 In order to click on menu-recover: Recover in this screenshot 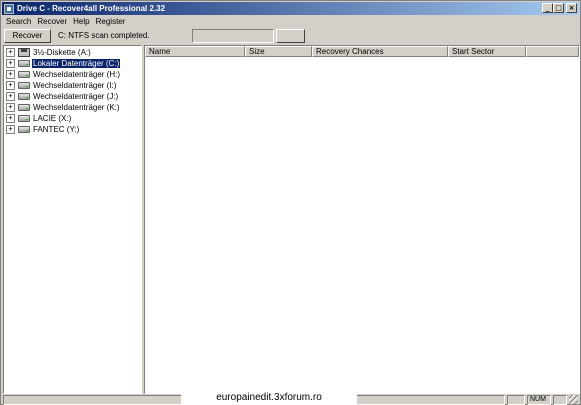, I will do `click(52, 21)`.